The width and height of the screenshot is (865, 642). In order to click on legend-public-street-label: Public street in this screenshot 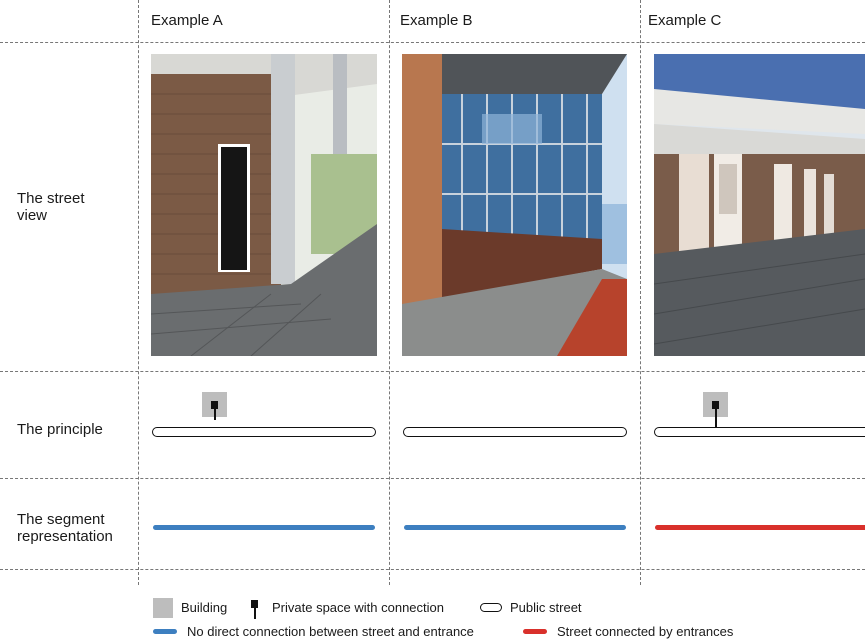, I will do `click(546, 607)`.